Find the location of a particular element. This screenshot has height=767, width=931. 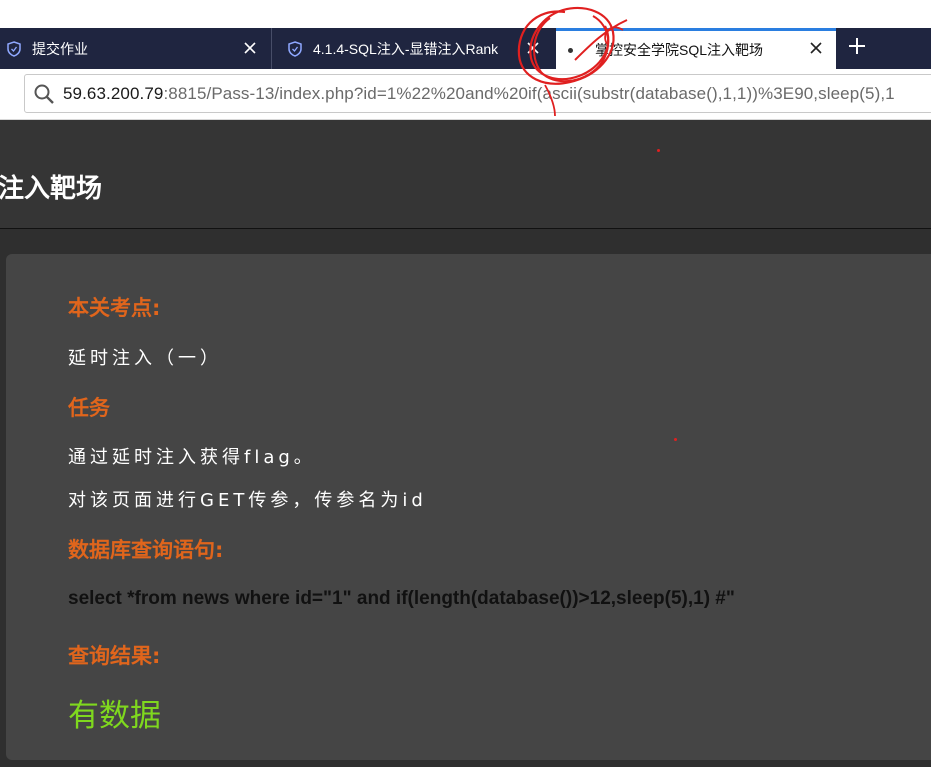

test-point-heading: 本关考点: is located at coordinates (114, 308).